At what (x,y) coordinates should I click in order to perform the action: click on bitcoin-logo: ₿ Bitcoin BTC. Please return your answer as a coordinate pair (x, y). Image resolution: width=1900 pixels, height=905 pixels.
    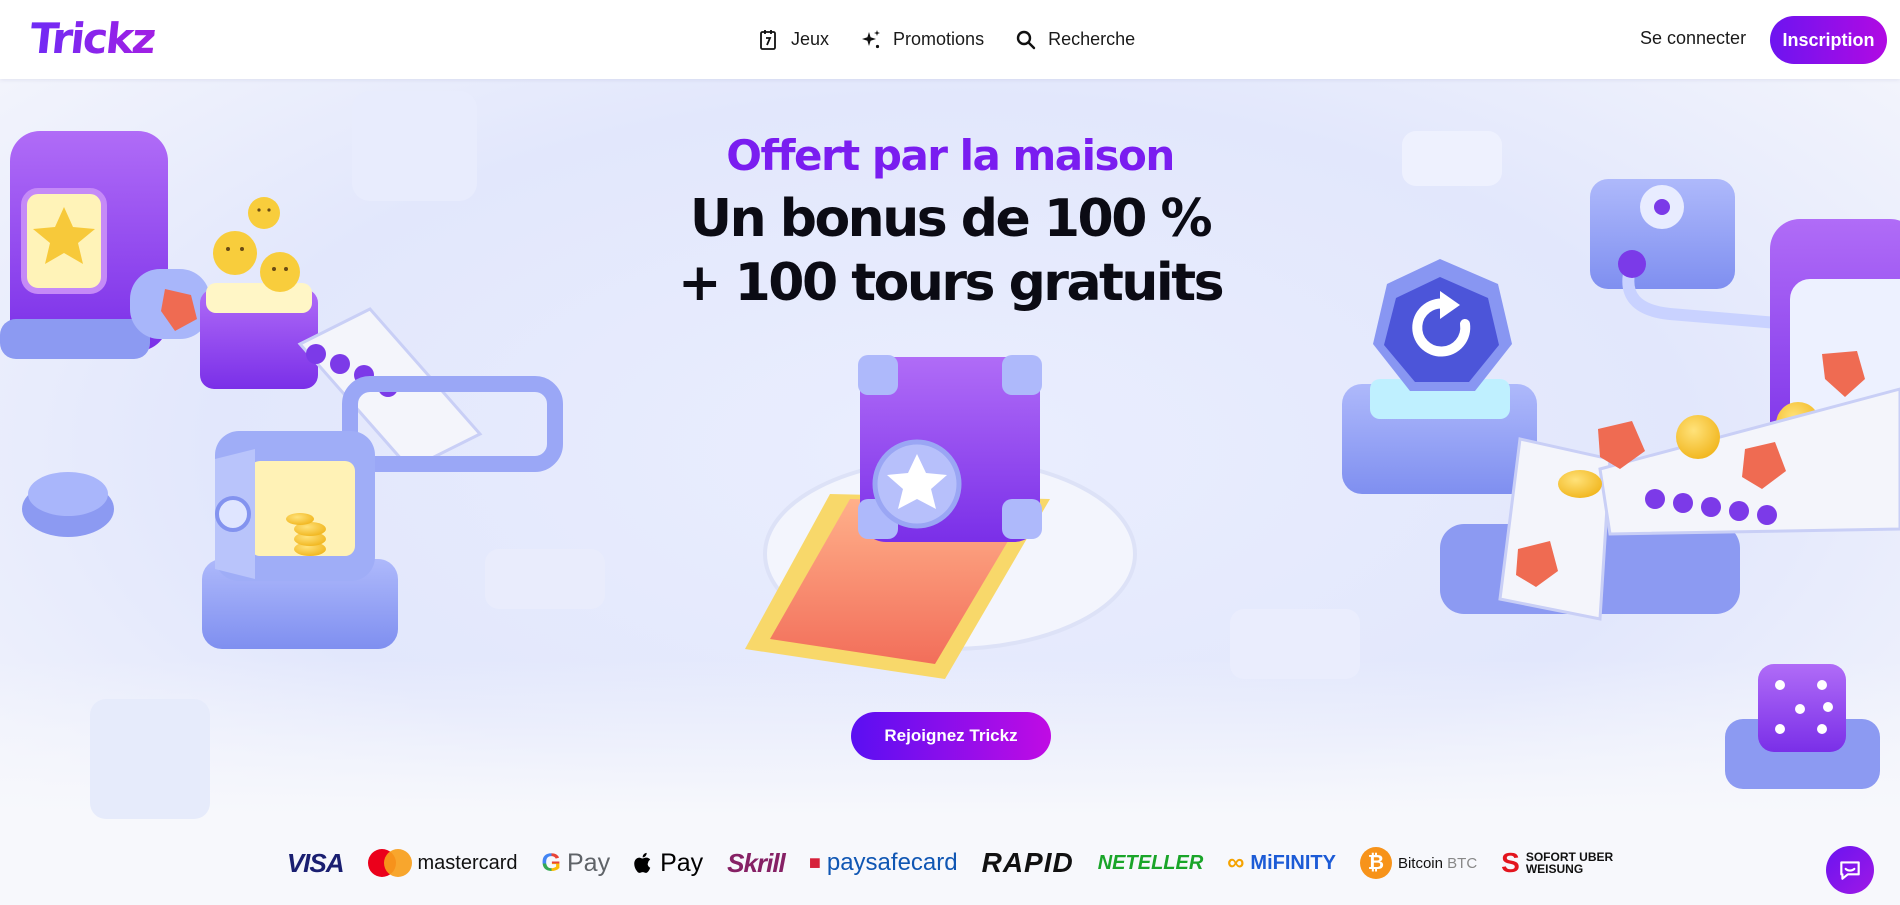
    Looking at the image, I should click on (1418, 863).